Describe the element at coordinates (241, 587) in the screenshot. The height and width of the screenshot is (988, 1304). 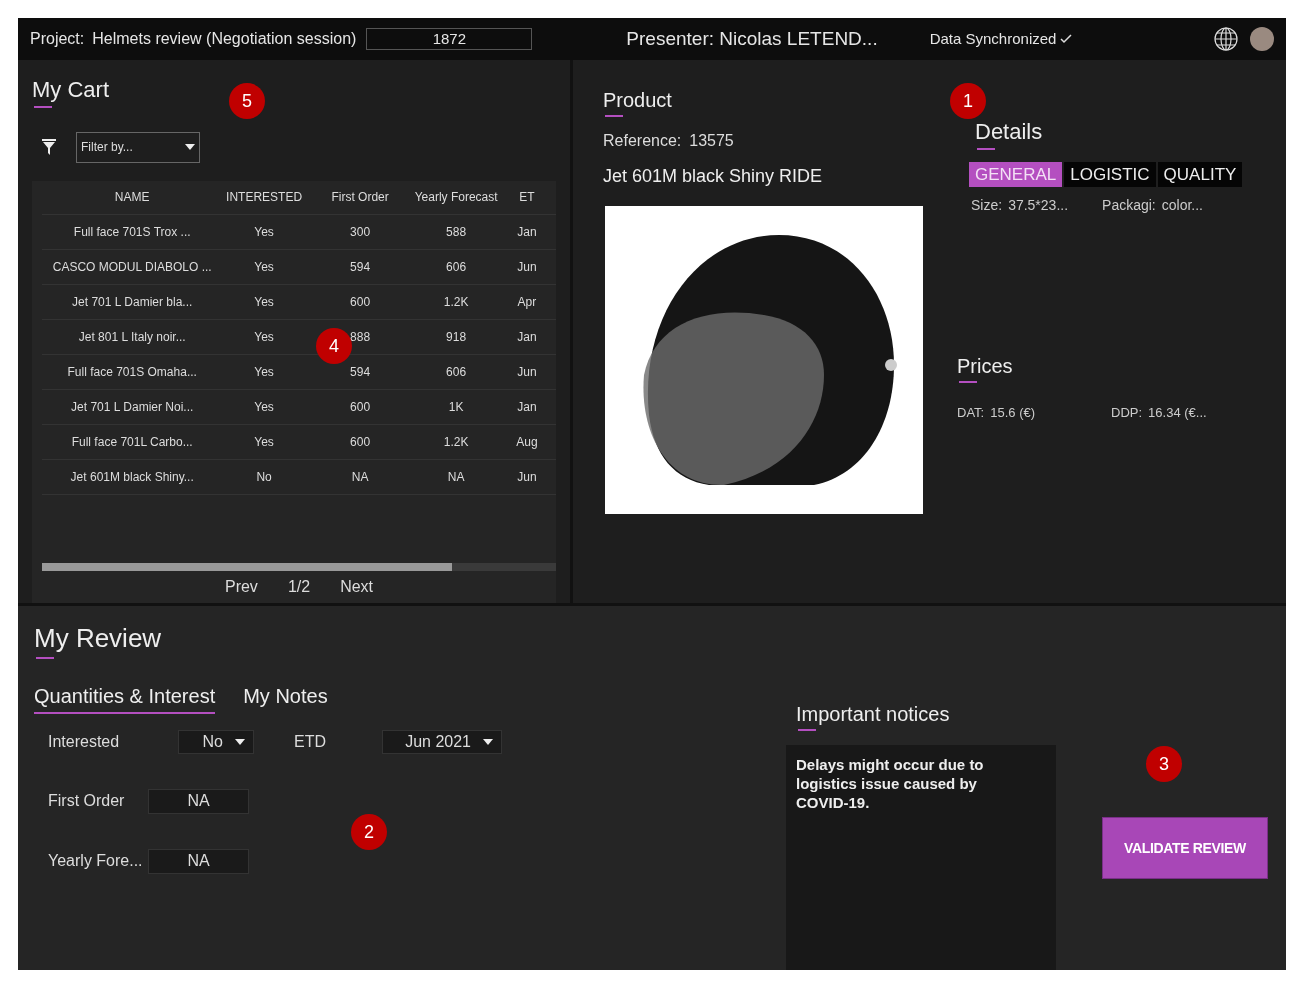
I see `prev-button: Prev` at that location.